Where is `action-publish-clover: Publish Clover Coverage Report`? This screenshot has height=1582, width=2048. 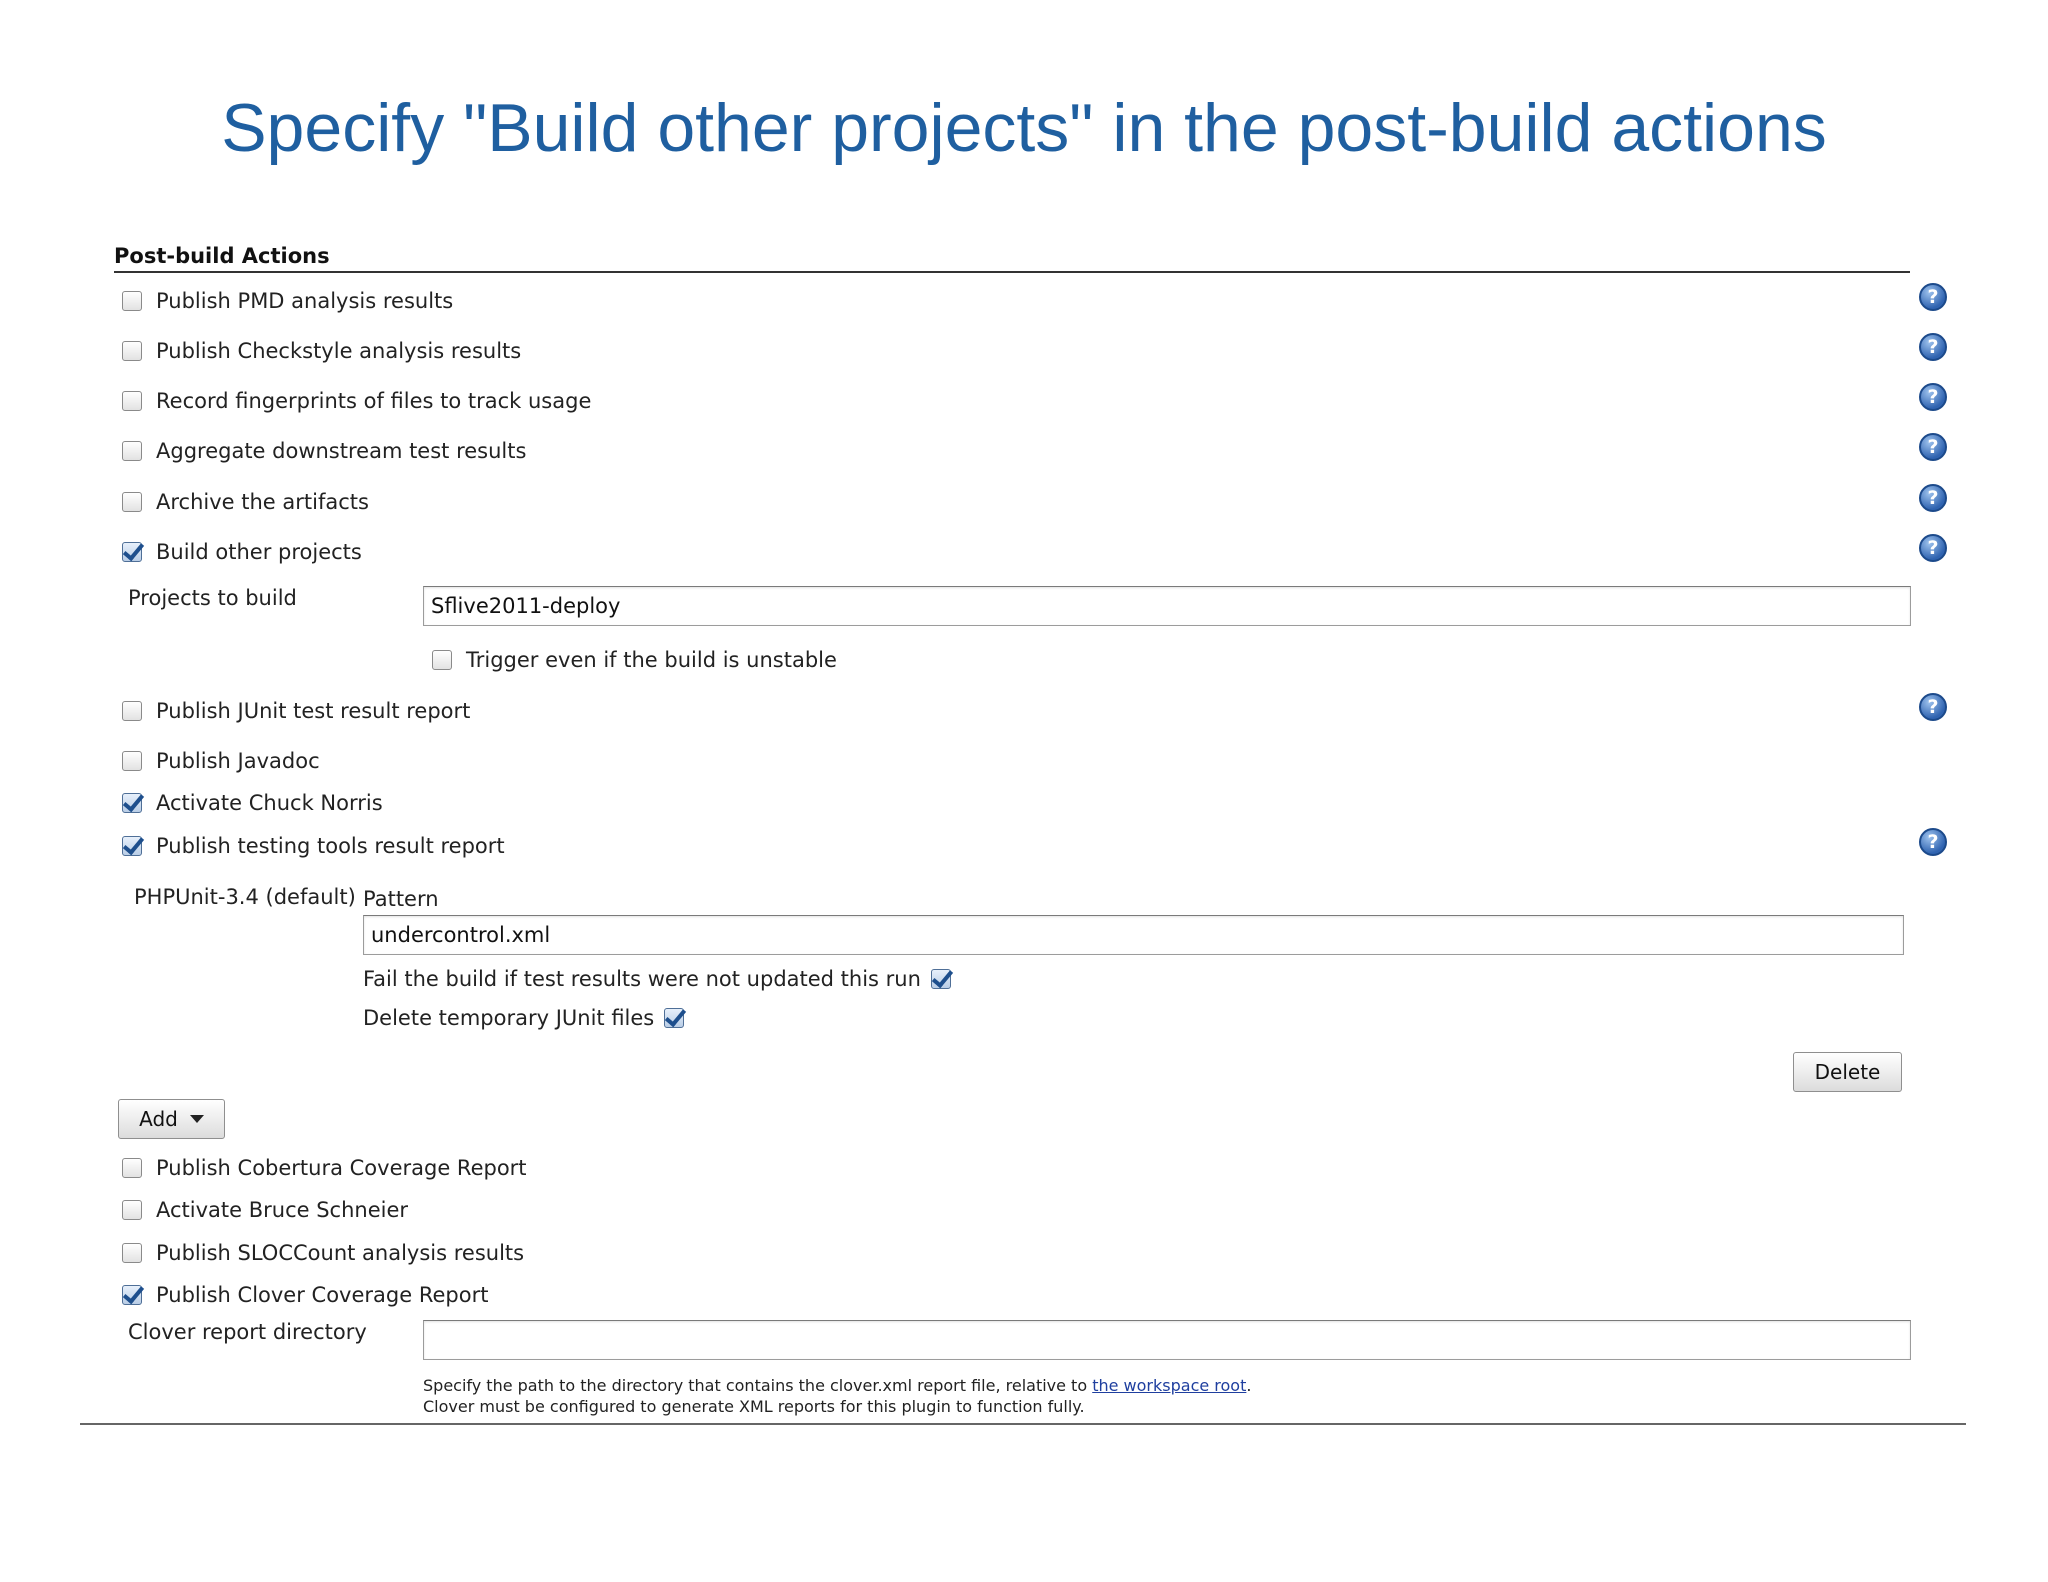
action-publish-clover: Publish Clover Coverage Report is located at coordinates (305, 1295).